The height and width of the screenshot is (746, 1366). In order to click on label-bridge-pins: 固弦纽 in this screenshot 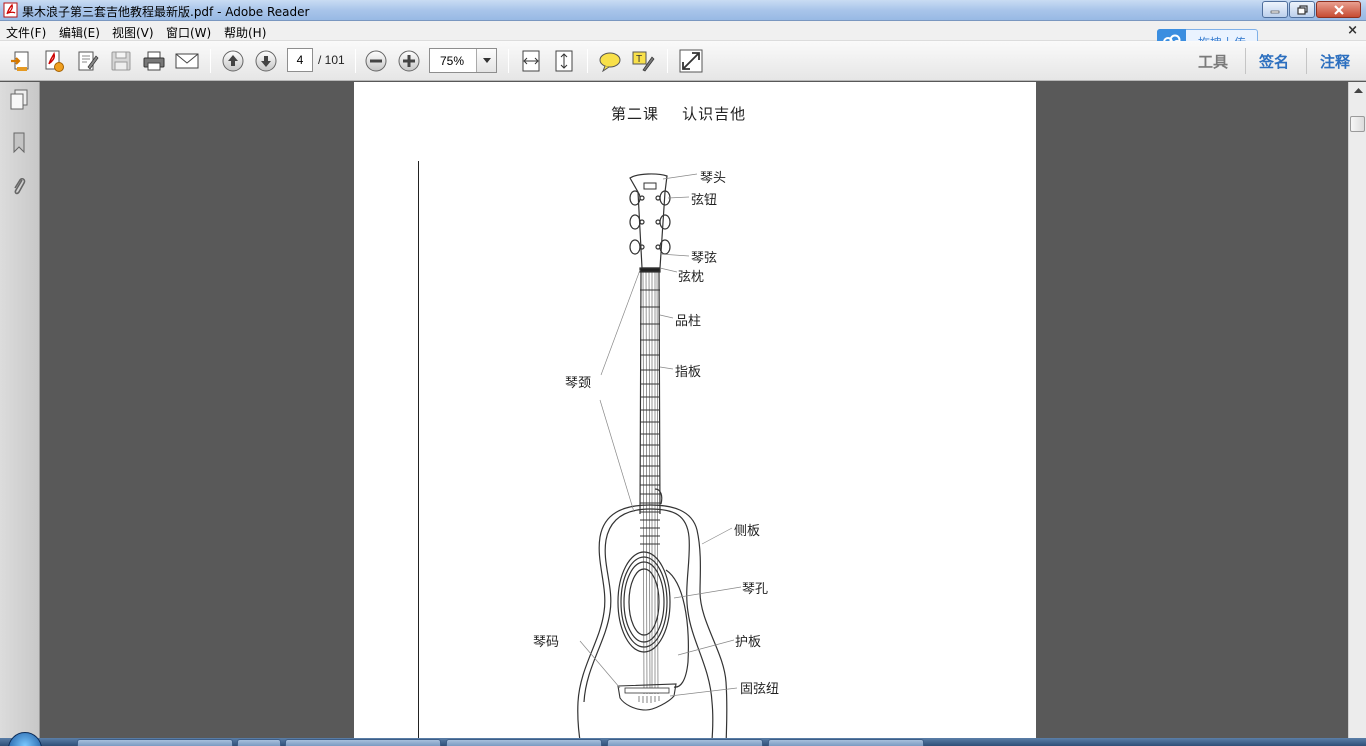, I will do `click(760, 689)`.